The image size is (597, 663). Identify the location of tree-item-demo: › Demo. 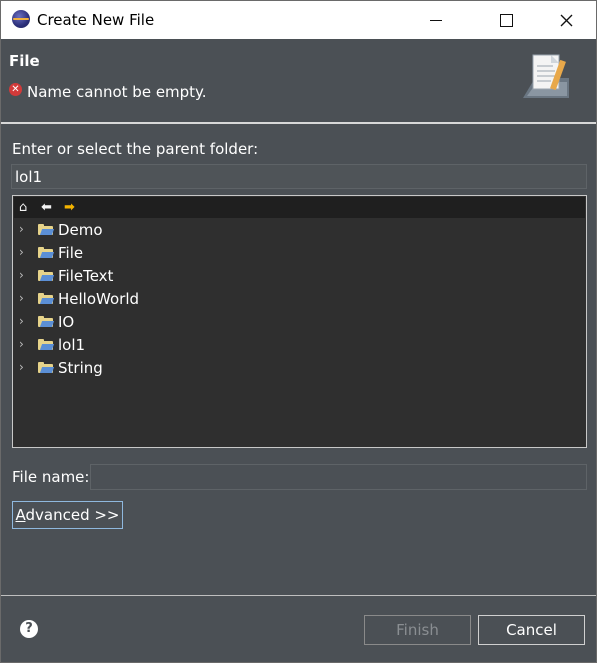
(299, 230).